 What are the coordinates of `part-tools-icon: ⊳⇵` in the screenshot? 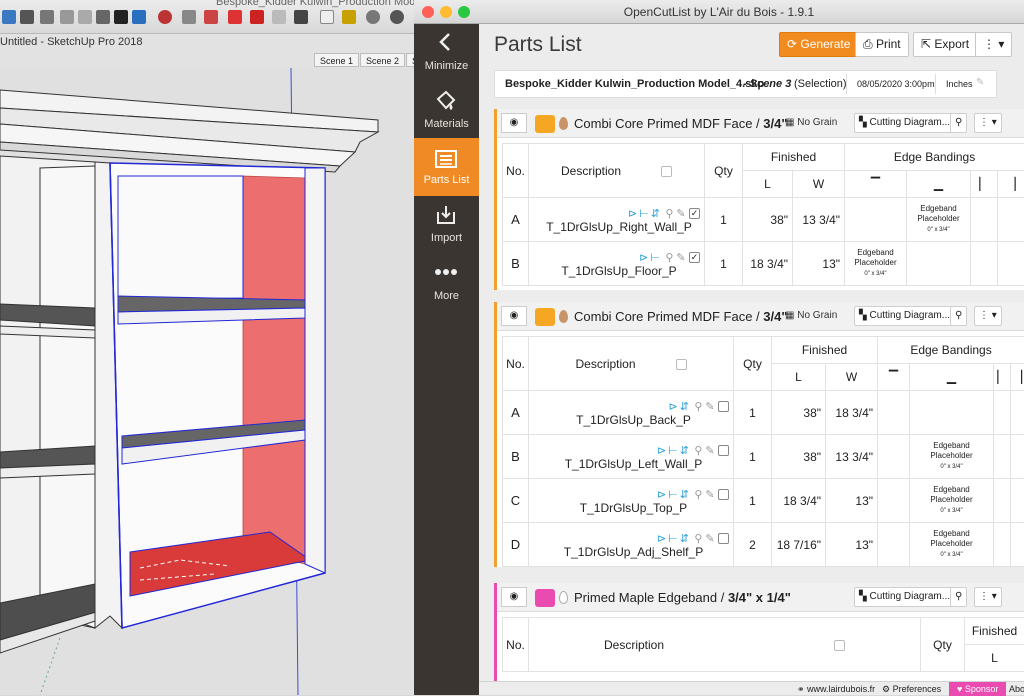 It's located at (680, 407).